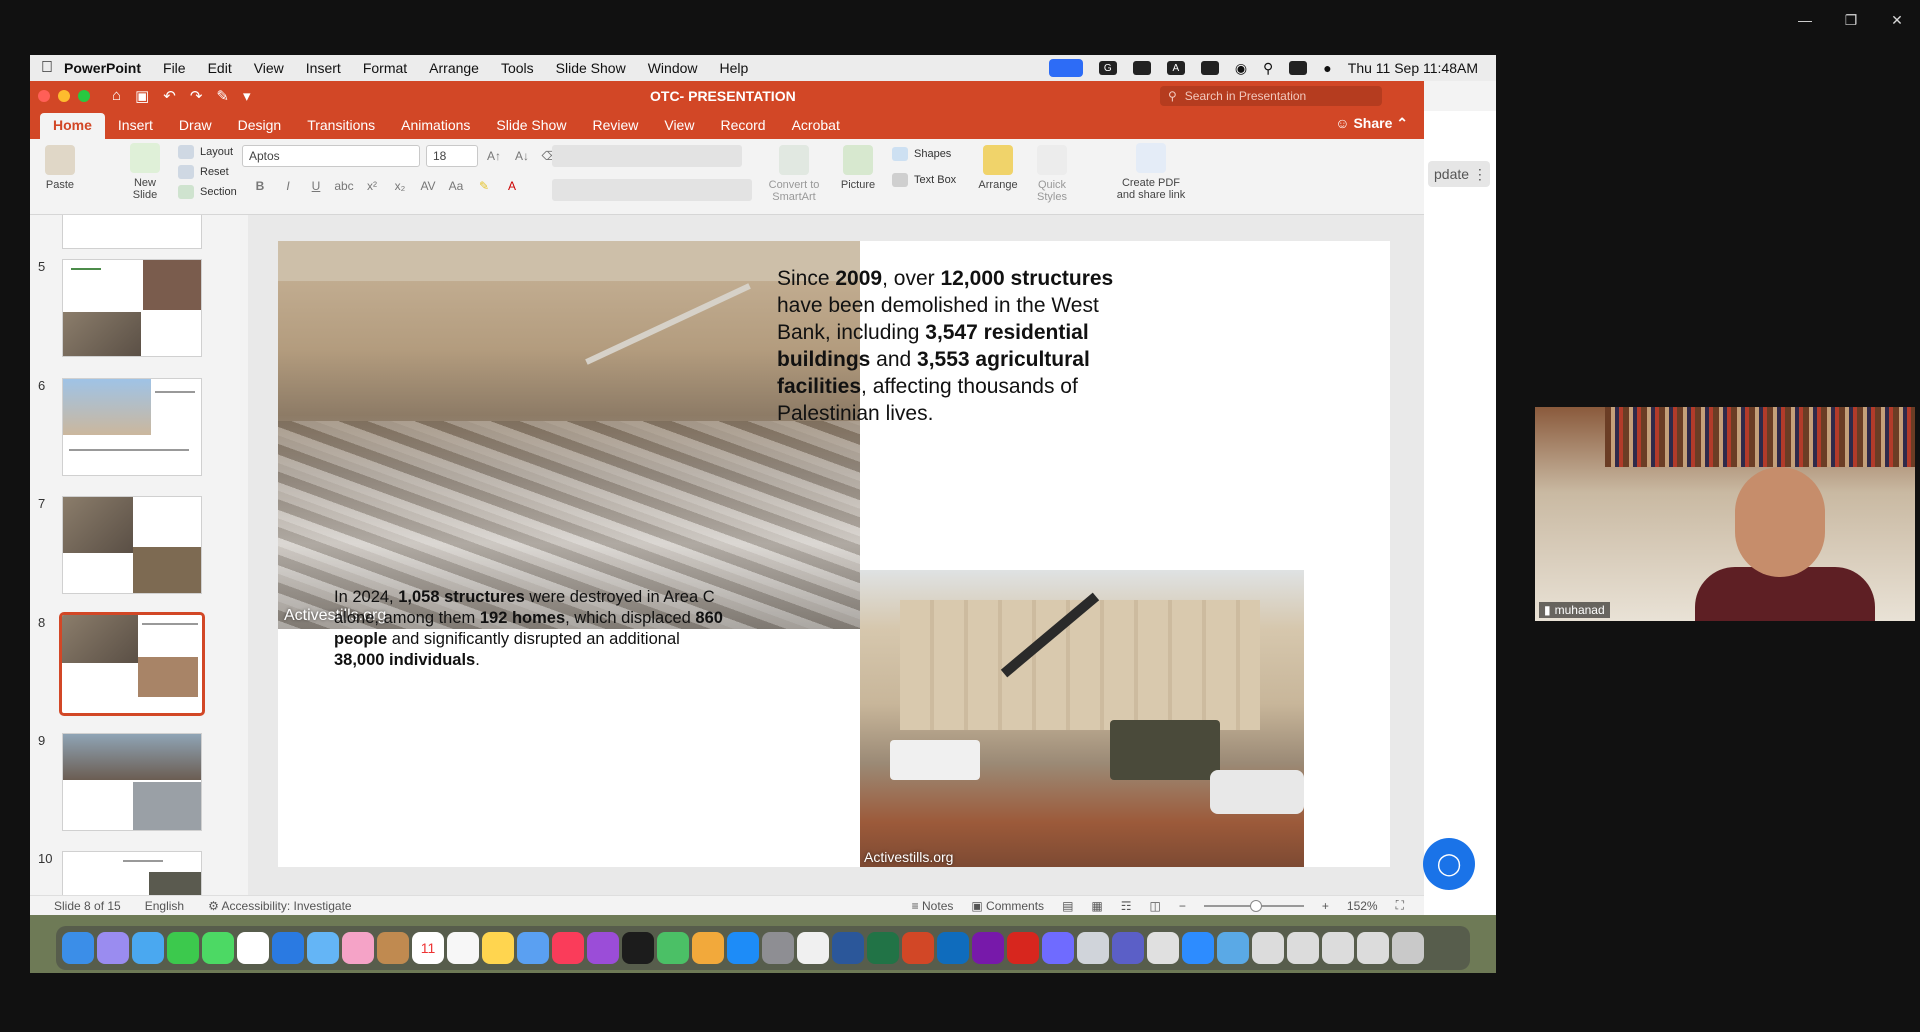  What do you see at coordinates (1268, 68) in the screenshot?
I see `spotlight-icon: ⚲` at bounding box center [1268, 68].